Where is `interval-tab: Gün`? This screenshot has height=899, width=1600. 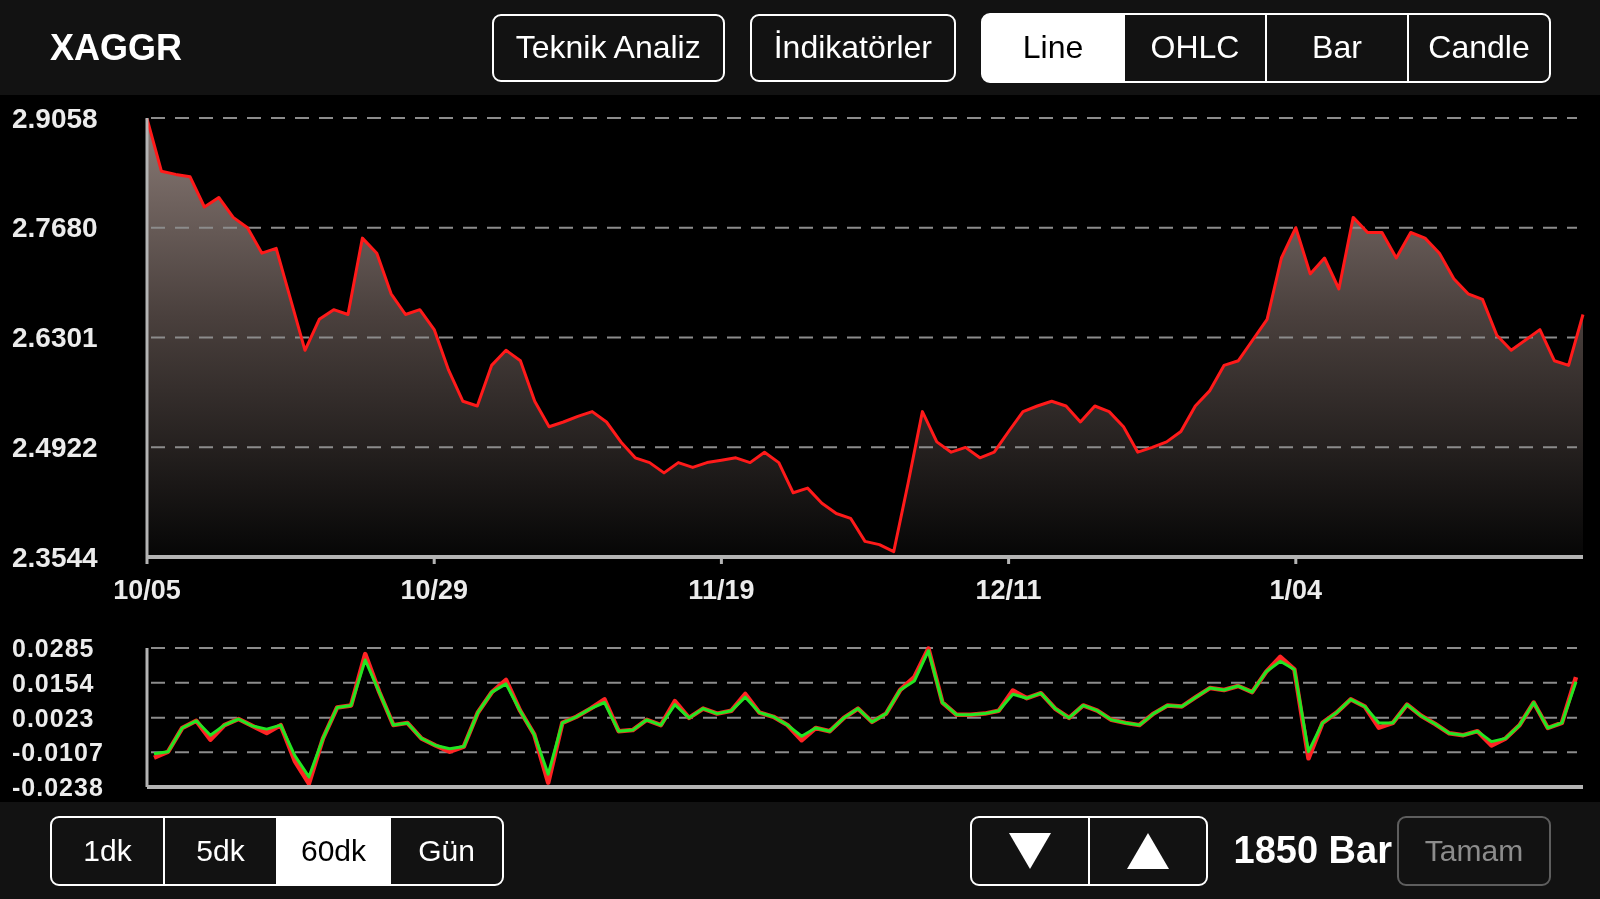 interval-tab: Gün is located at coordinates (446, 850).